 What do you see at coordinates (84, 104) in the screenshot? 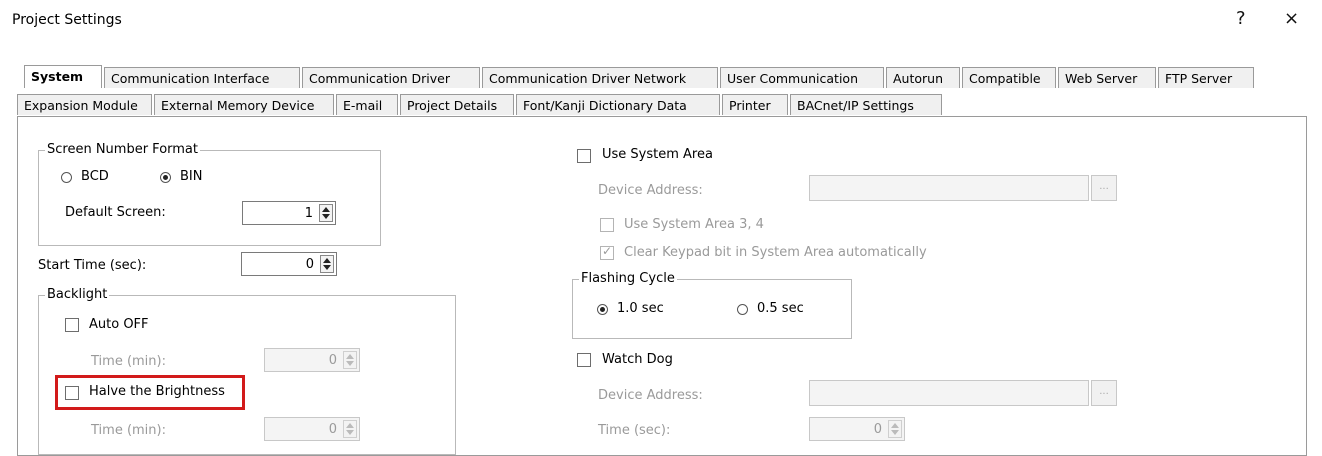
I see `tab-expansion-module: Expansion Module` at bounding box center [84, 104].